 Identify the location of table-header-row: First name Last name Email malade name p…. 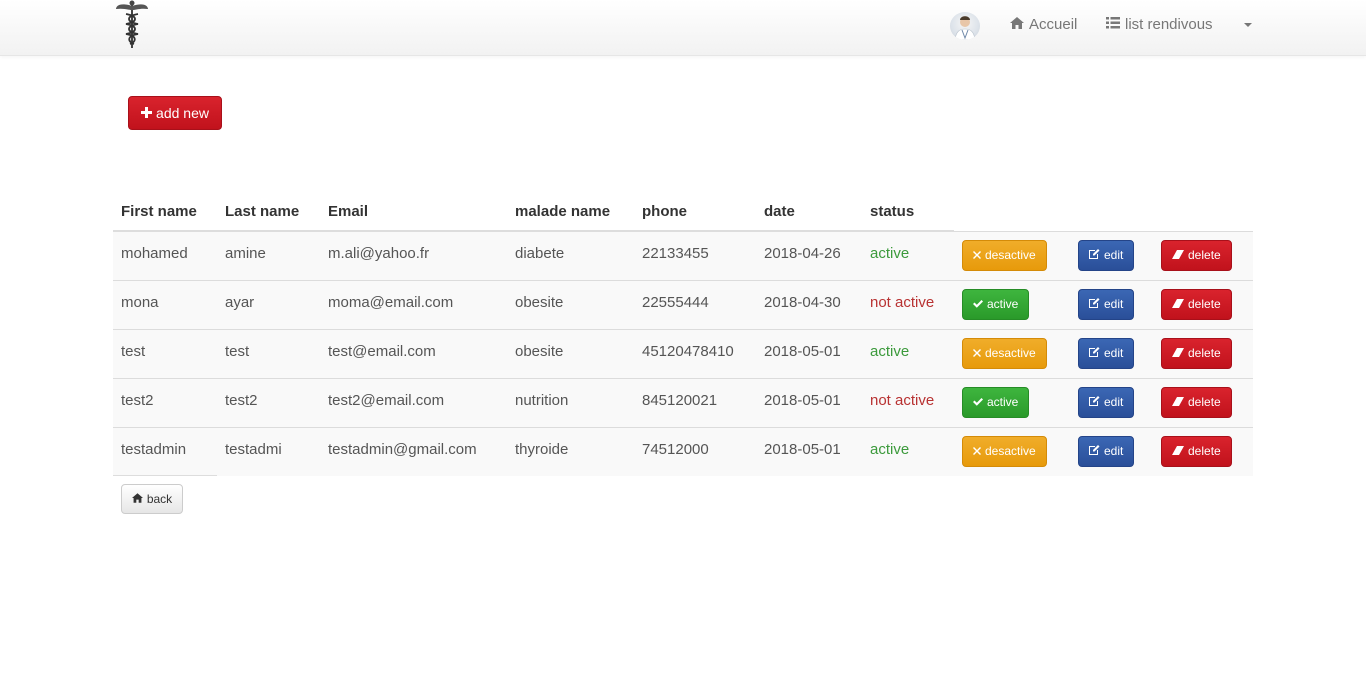
(683, 212).